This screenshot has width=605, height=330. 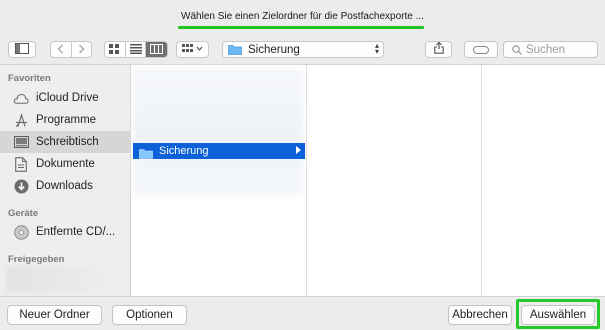 I want to click on search-placeholder: Suchen, so click(x=546, y=49).